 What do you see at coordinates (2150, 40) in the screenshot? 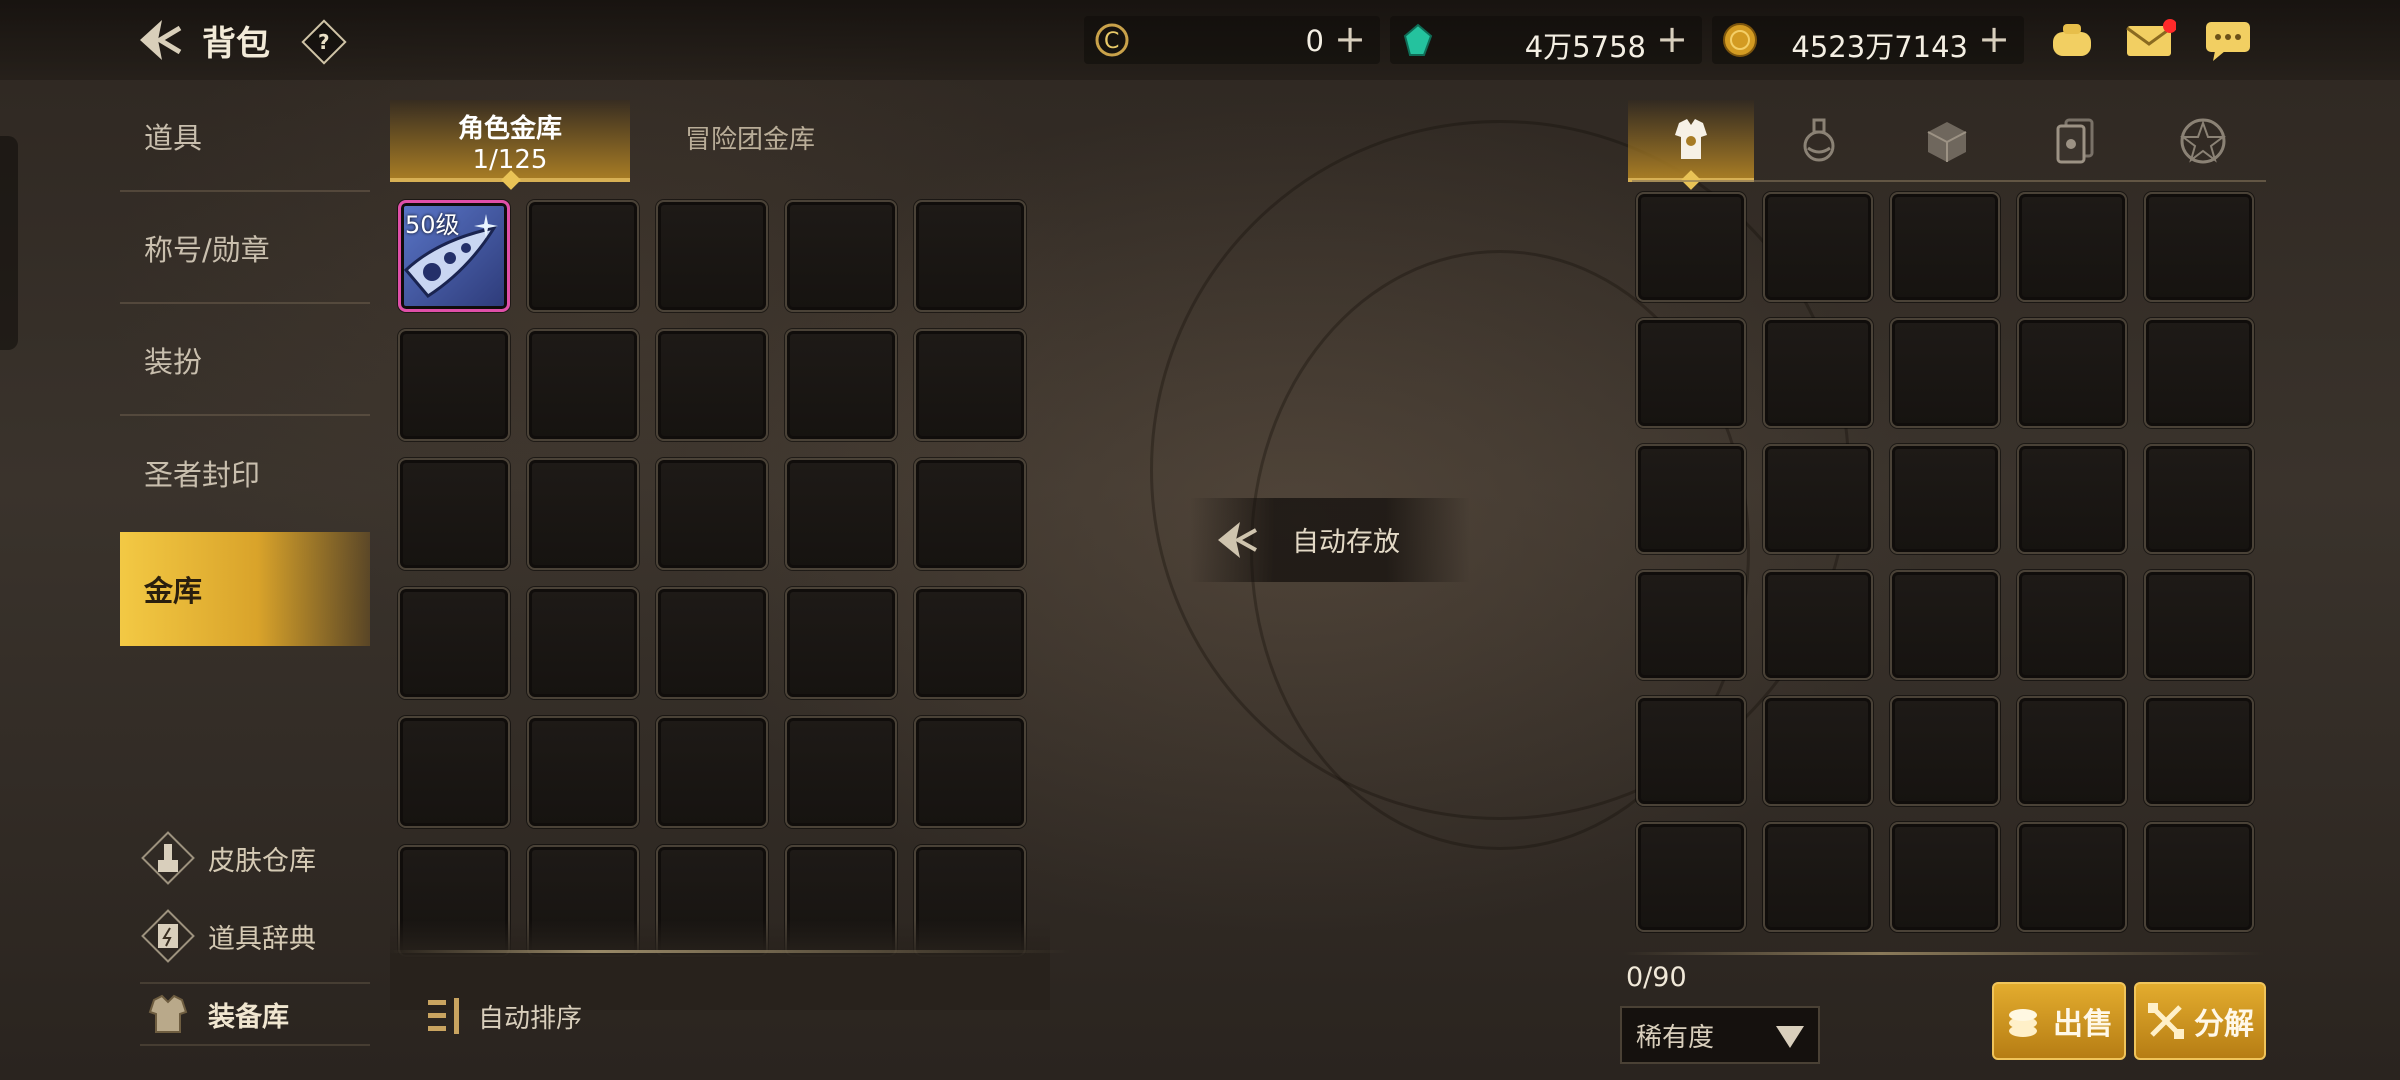
I see `mail-button` at bounding box center [2150, 40].